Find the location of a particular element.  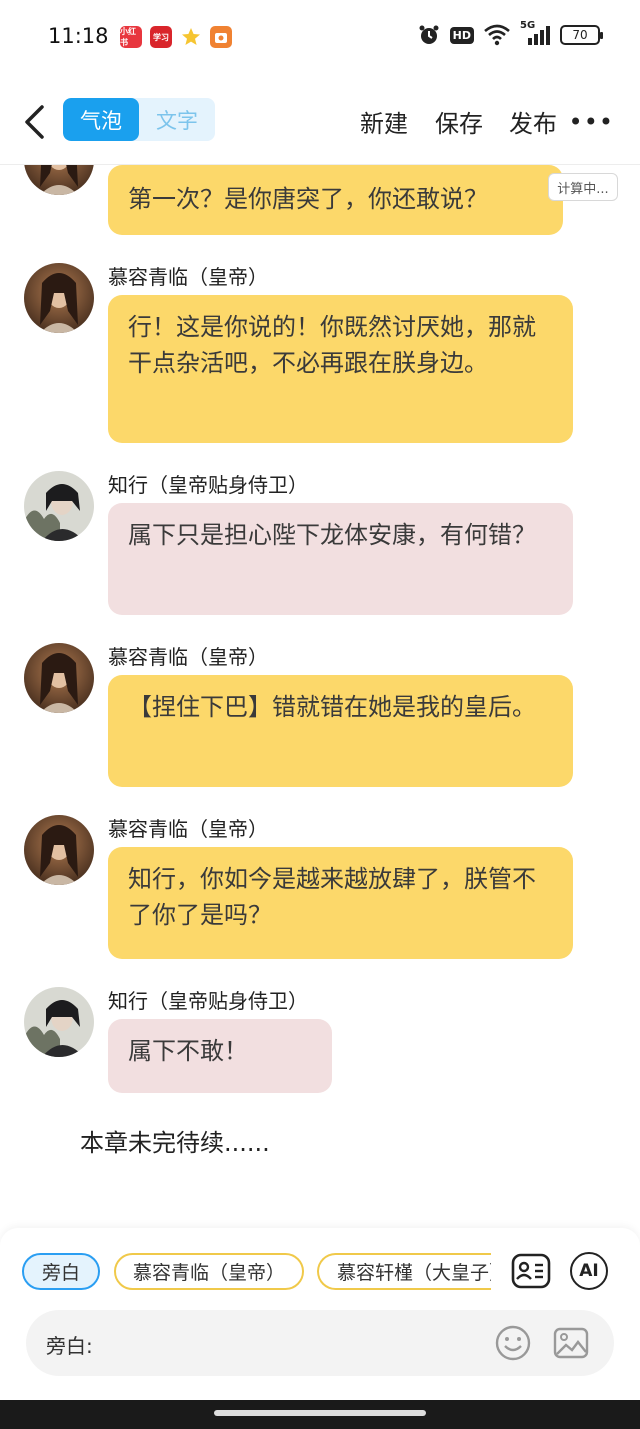

shopping-app-icon is located at coordinates (221, 37).